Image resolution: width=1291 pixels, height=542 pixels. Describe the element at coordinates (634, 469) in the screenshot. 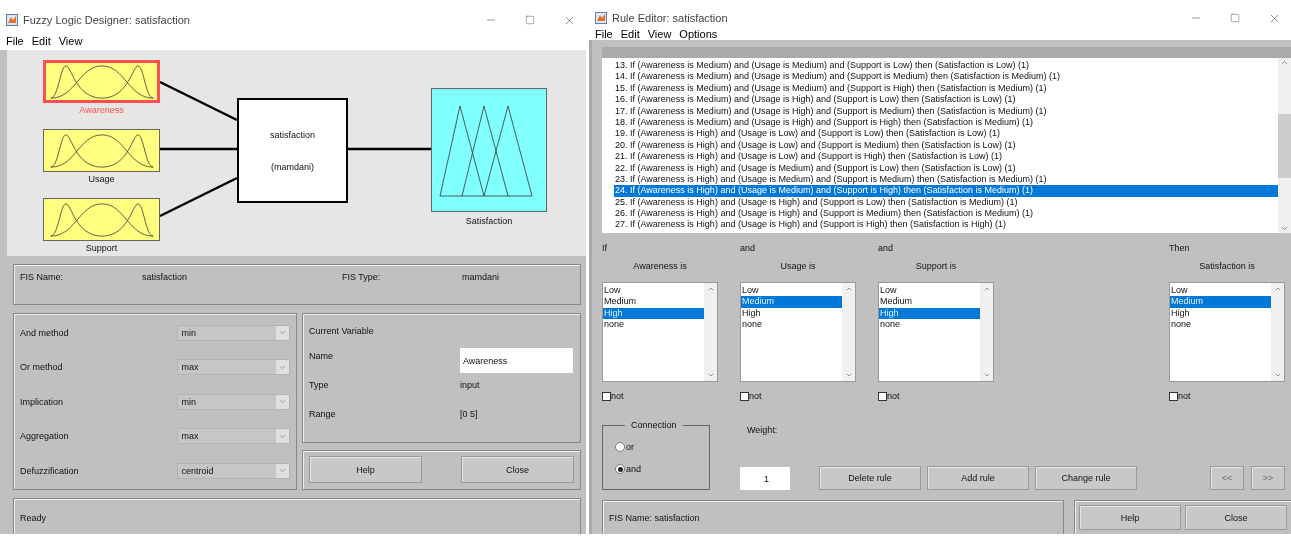

I see `radio-label: and` at that location.